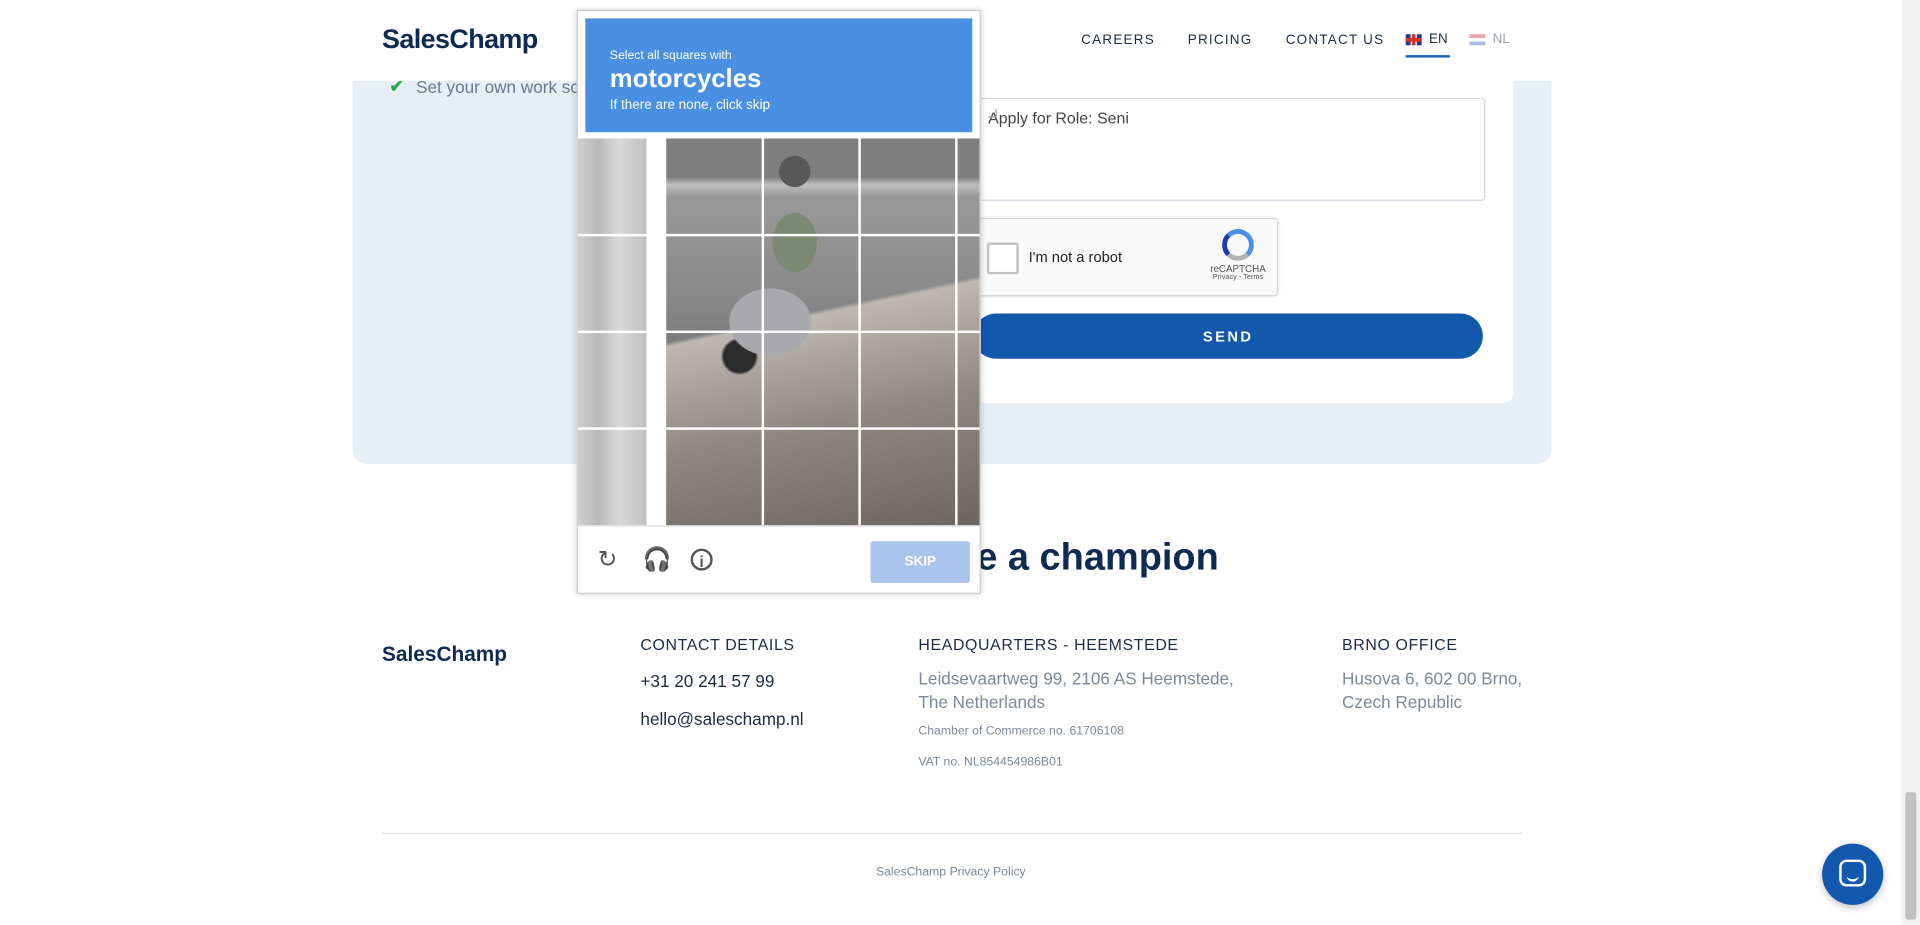 The image size is (1920, 925). I want to click on uk-flag-icon, so click(1413, 39).